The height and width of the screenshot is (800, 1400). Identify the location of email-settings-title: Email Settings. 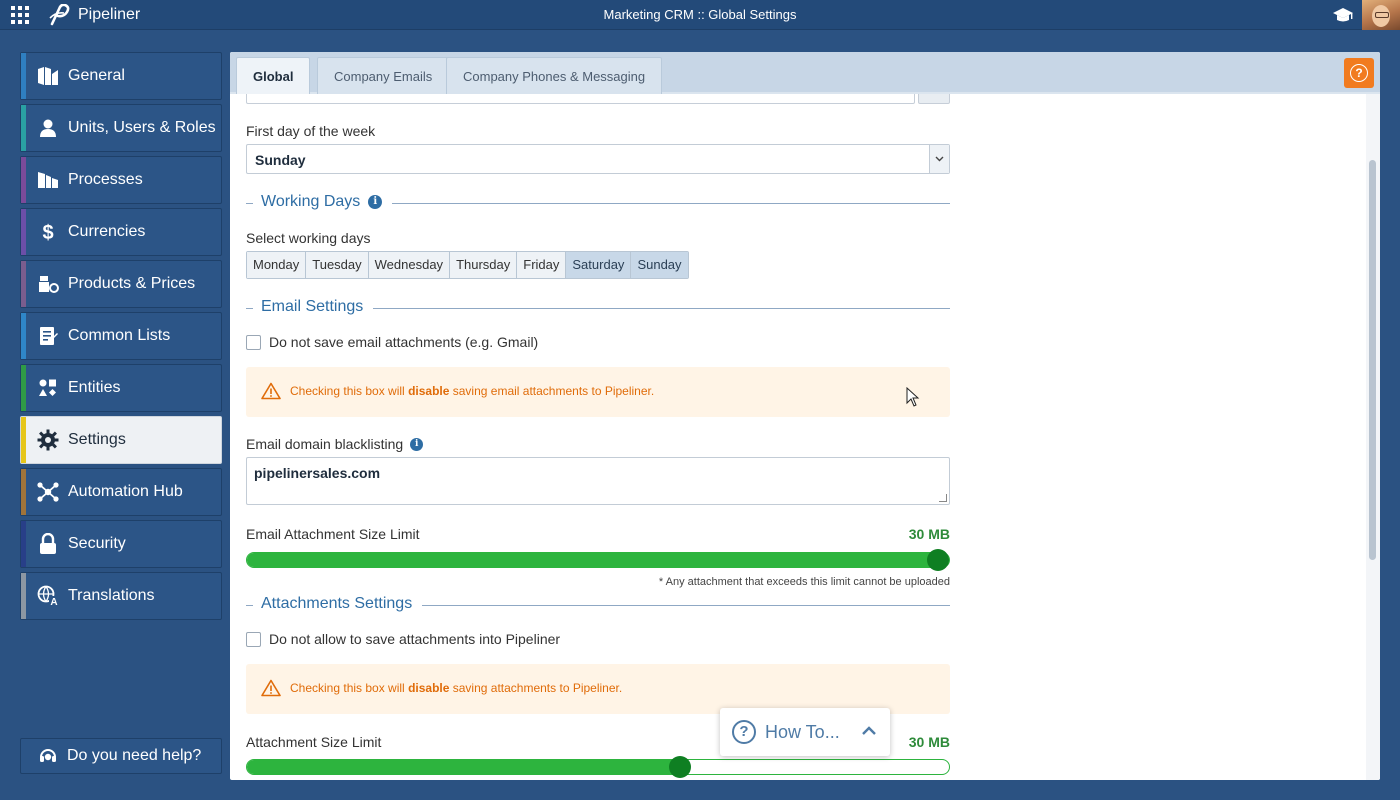
(312, 306).